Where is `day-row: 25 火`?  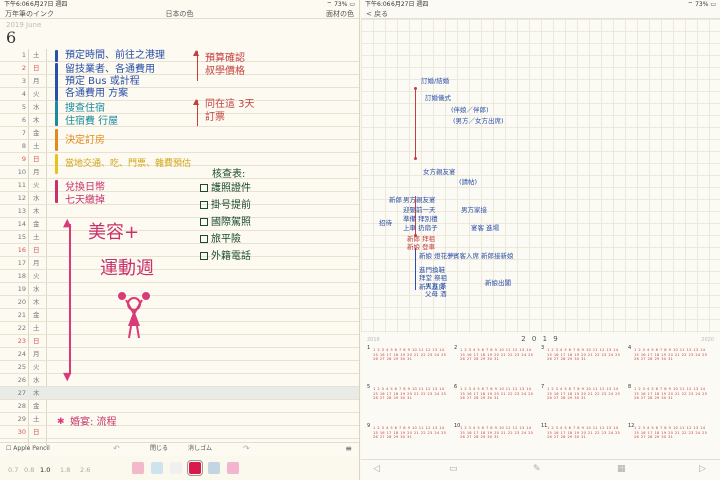
day-row: 25 火 is located at coordinates (179, 367).